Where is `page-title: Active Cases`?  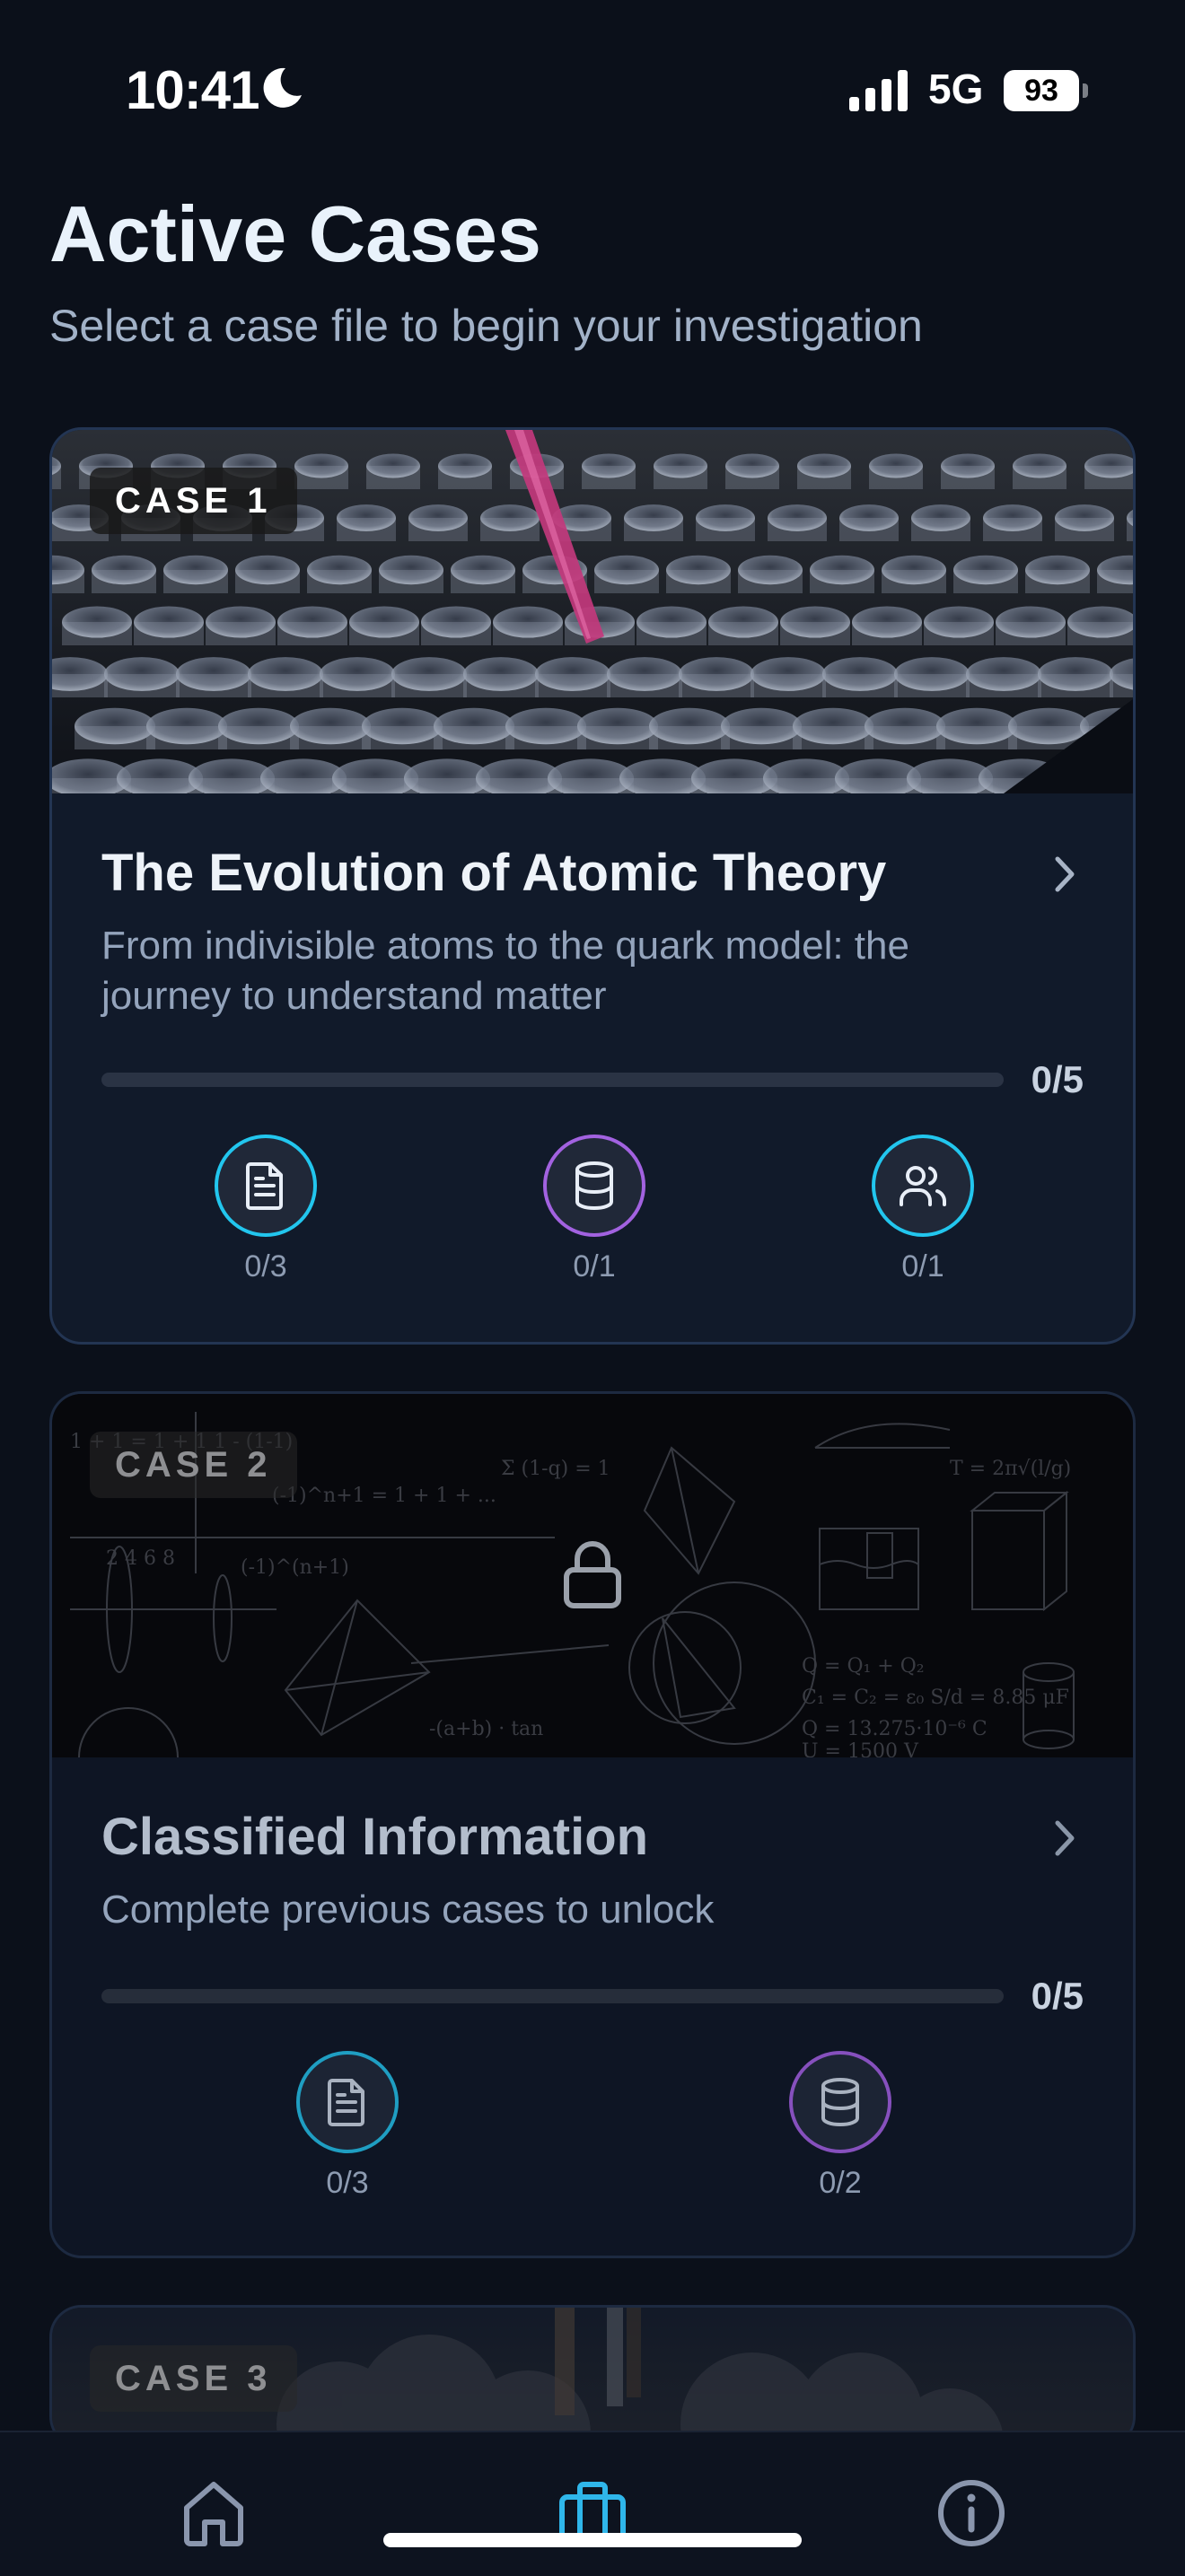
page-title: Active Cases is located at coordinates (295, 233).